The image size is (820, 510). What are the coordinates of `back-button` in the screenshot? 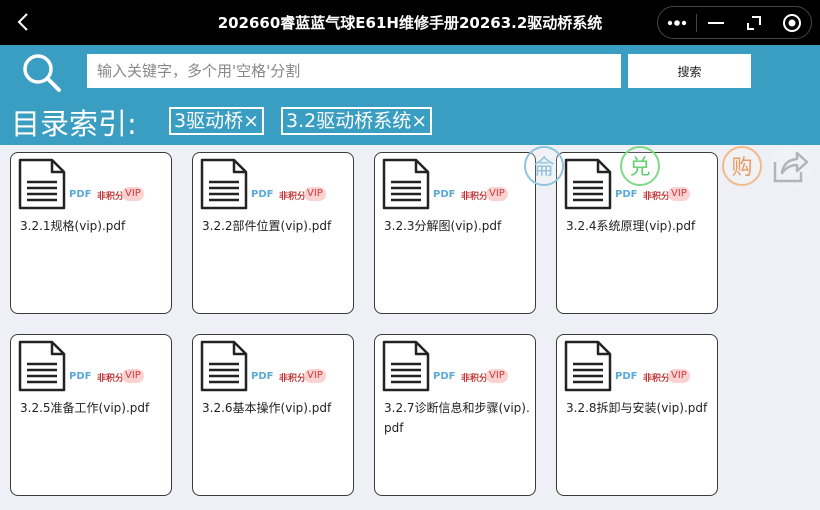 It's located at (23, 22).